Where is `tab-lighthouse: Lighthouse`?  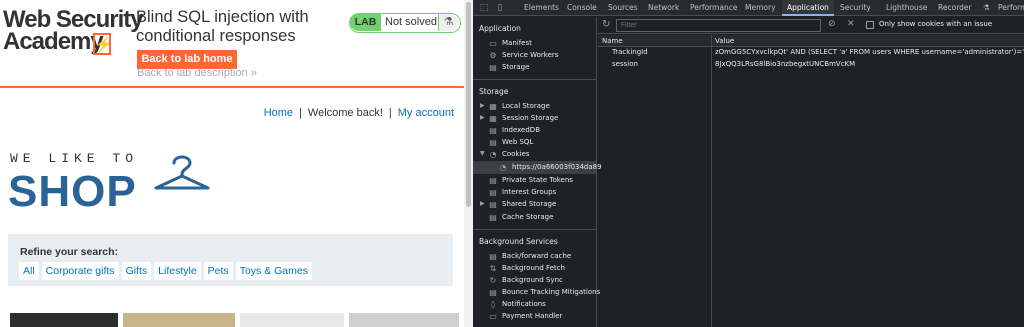
tab-lighthouse: Lighthouse is located at coordinates (906, 8).